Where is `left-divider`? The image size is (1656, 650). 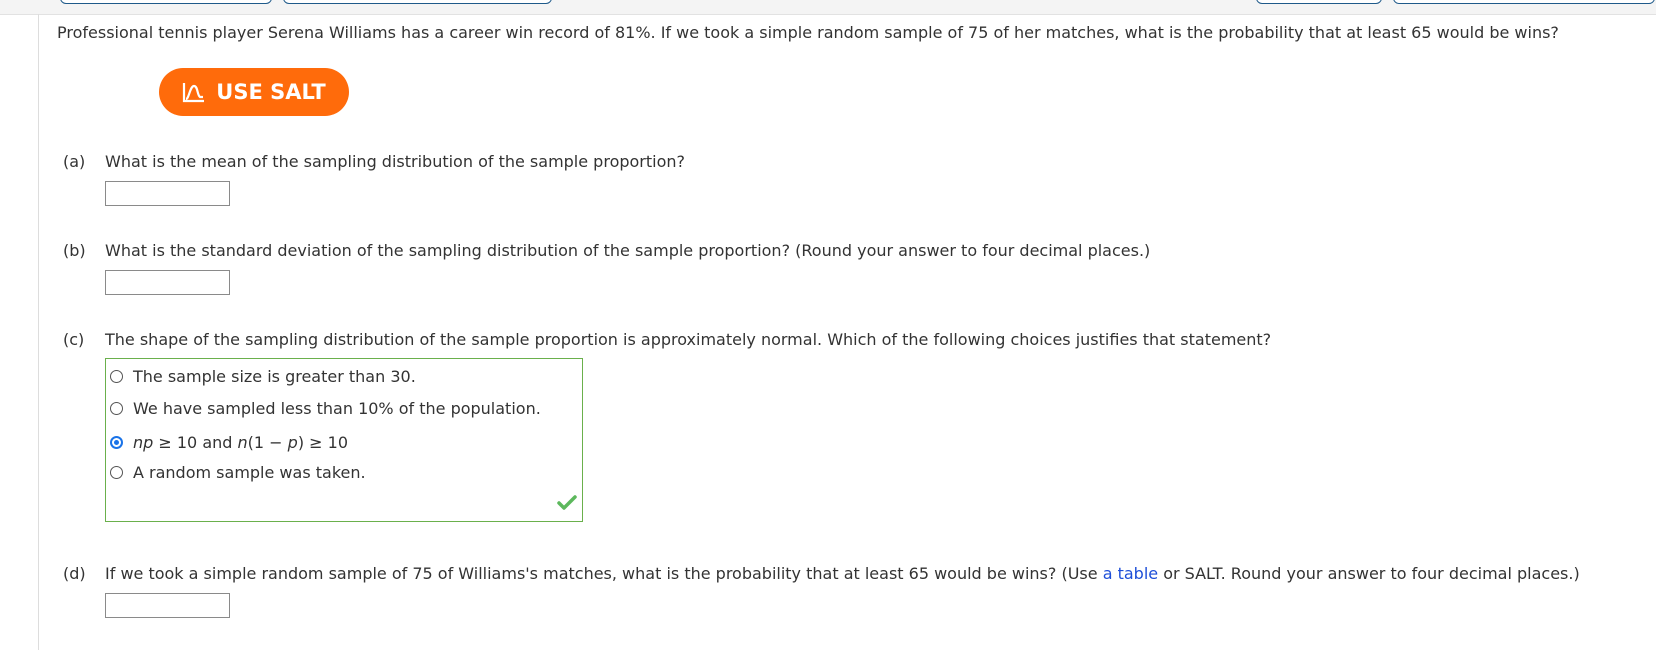
left-divider is located at coordinates (38, 332).